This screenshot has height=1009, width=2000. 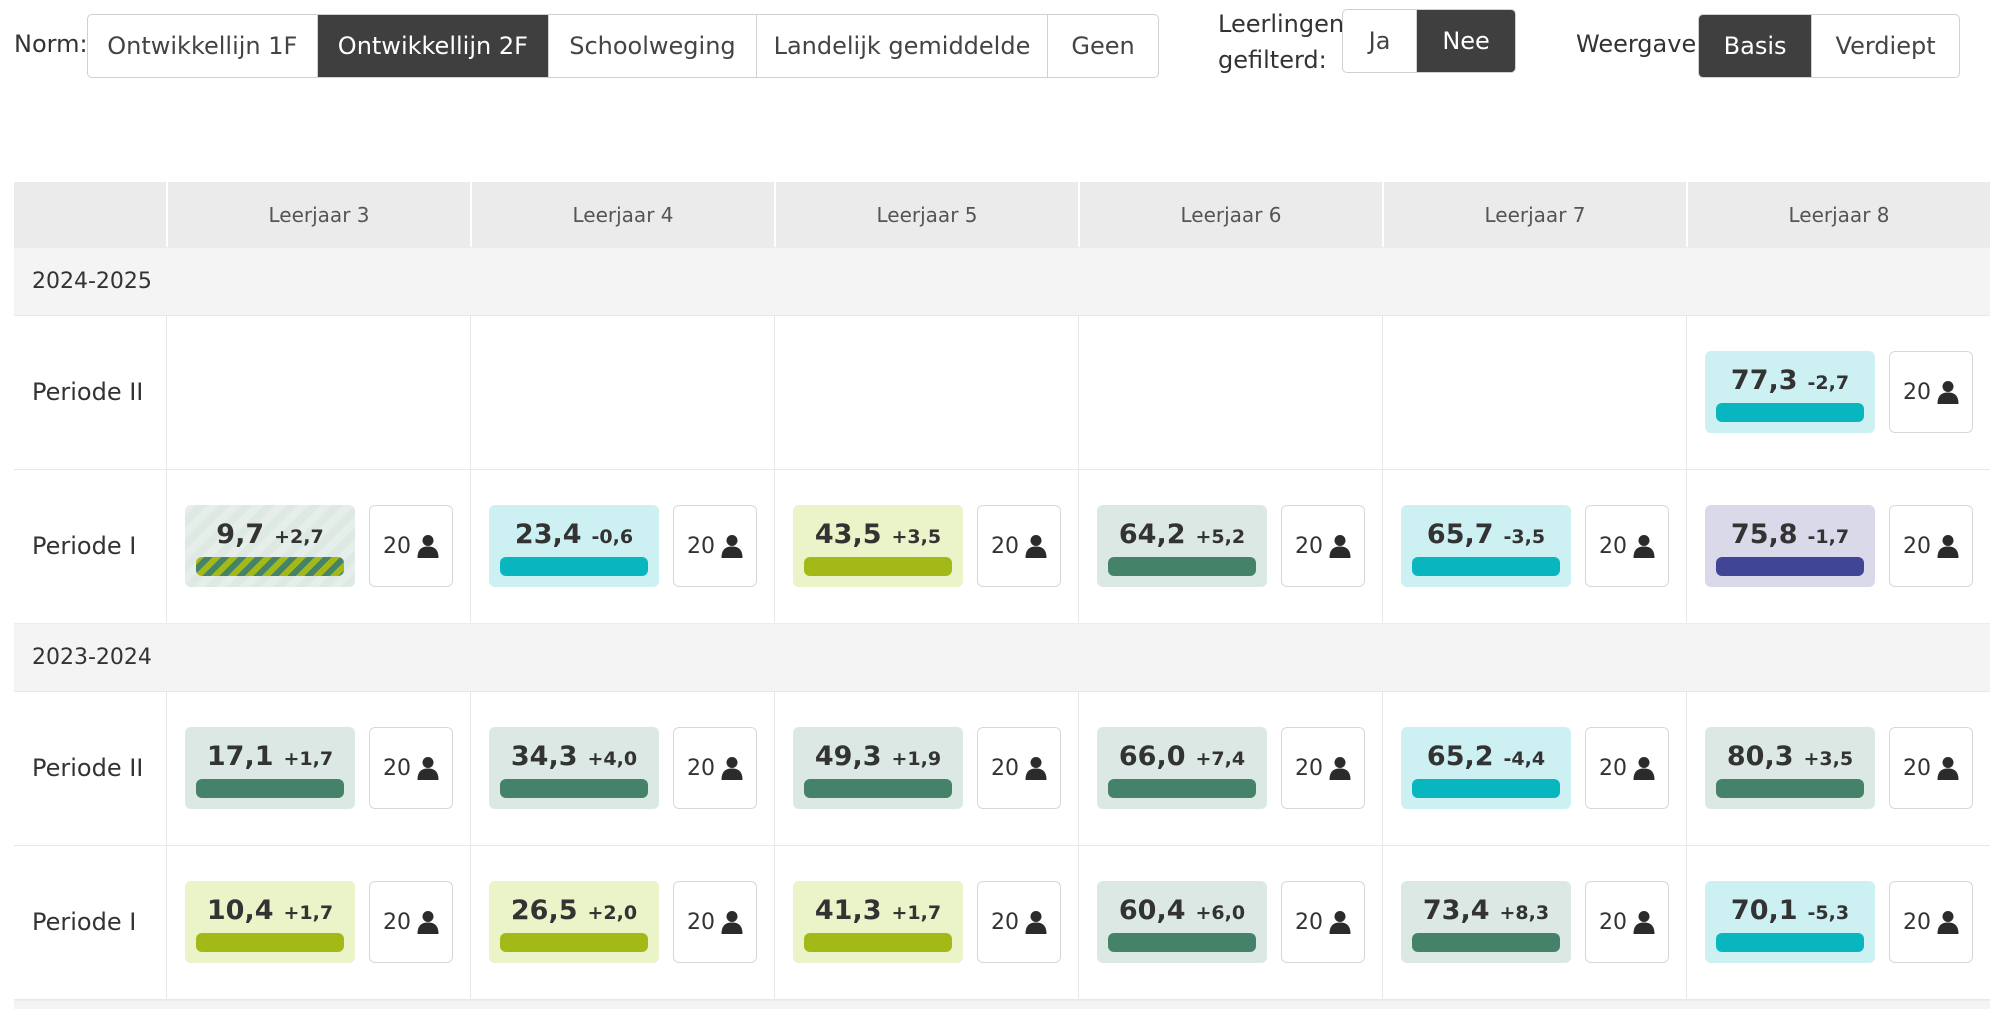 What do you see at coordinates (270, 534) in the screenshot?
I see `score-values: 9,7 +2,7` at bounding box center [270, 534].